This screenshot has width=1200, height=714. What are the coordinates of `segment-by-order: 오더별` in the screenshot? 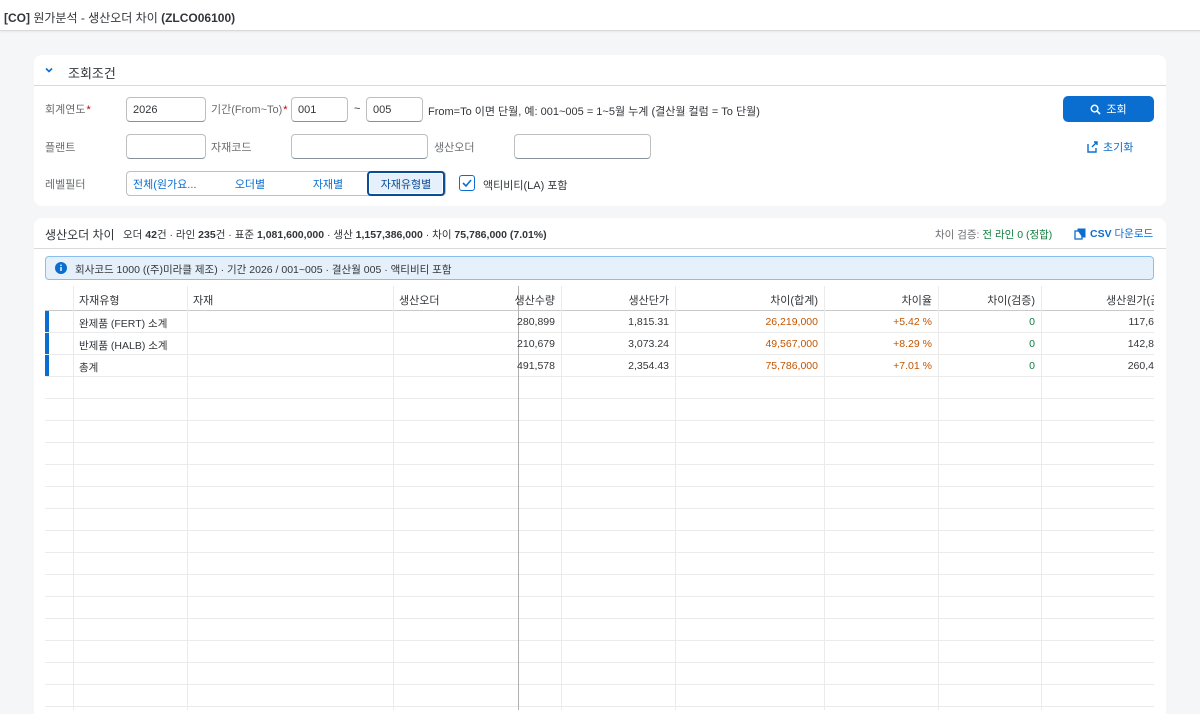 It's located at (250, 183).